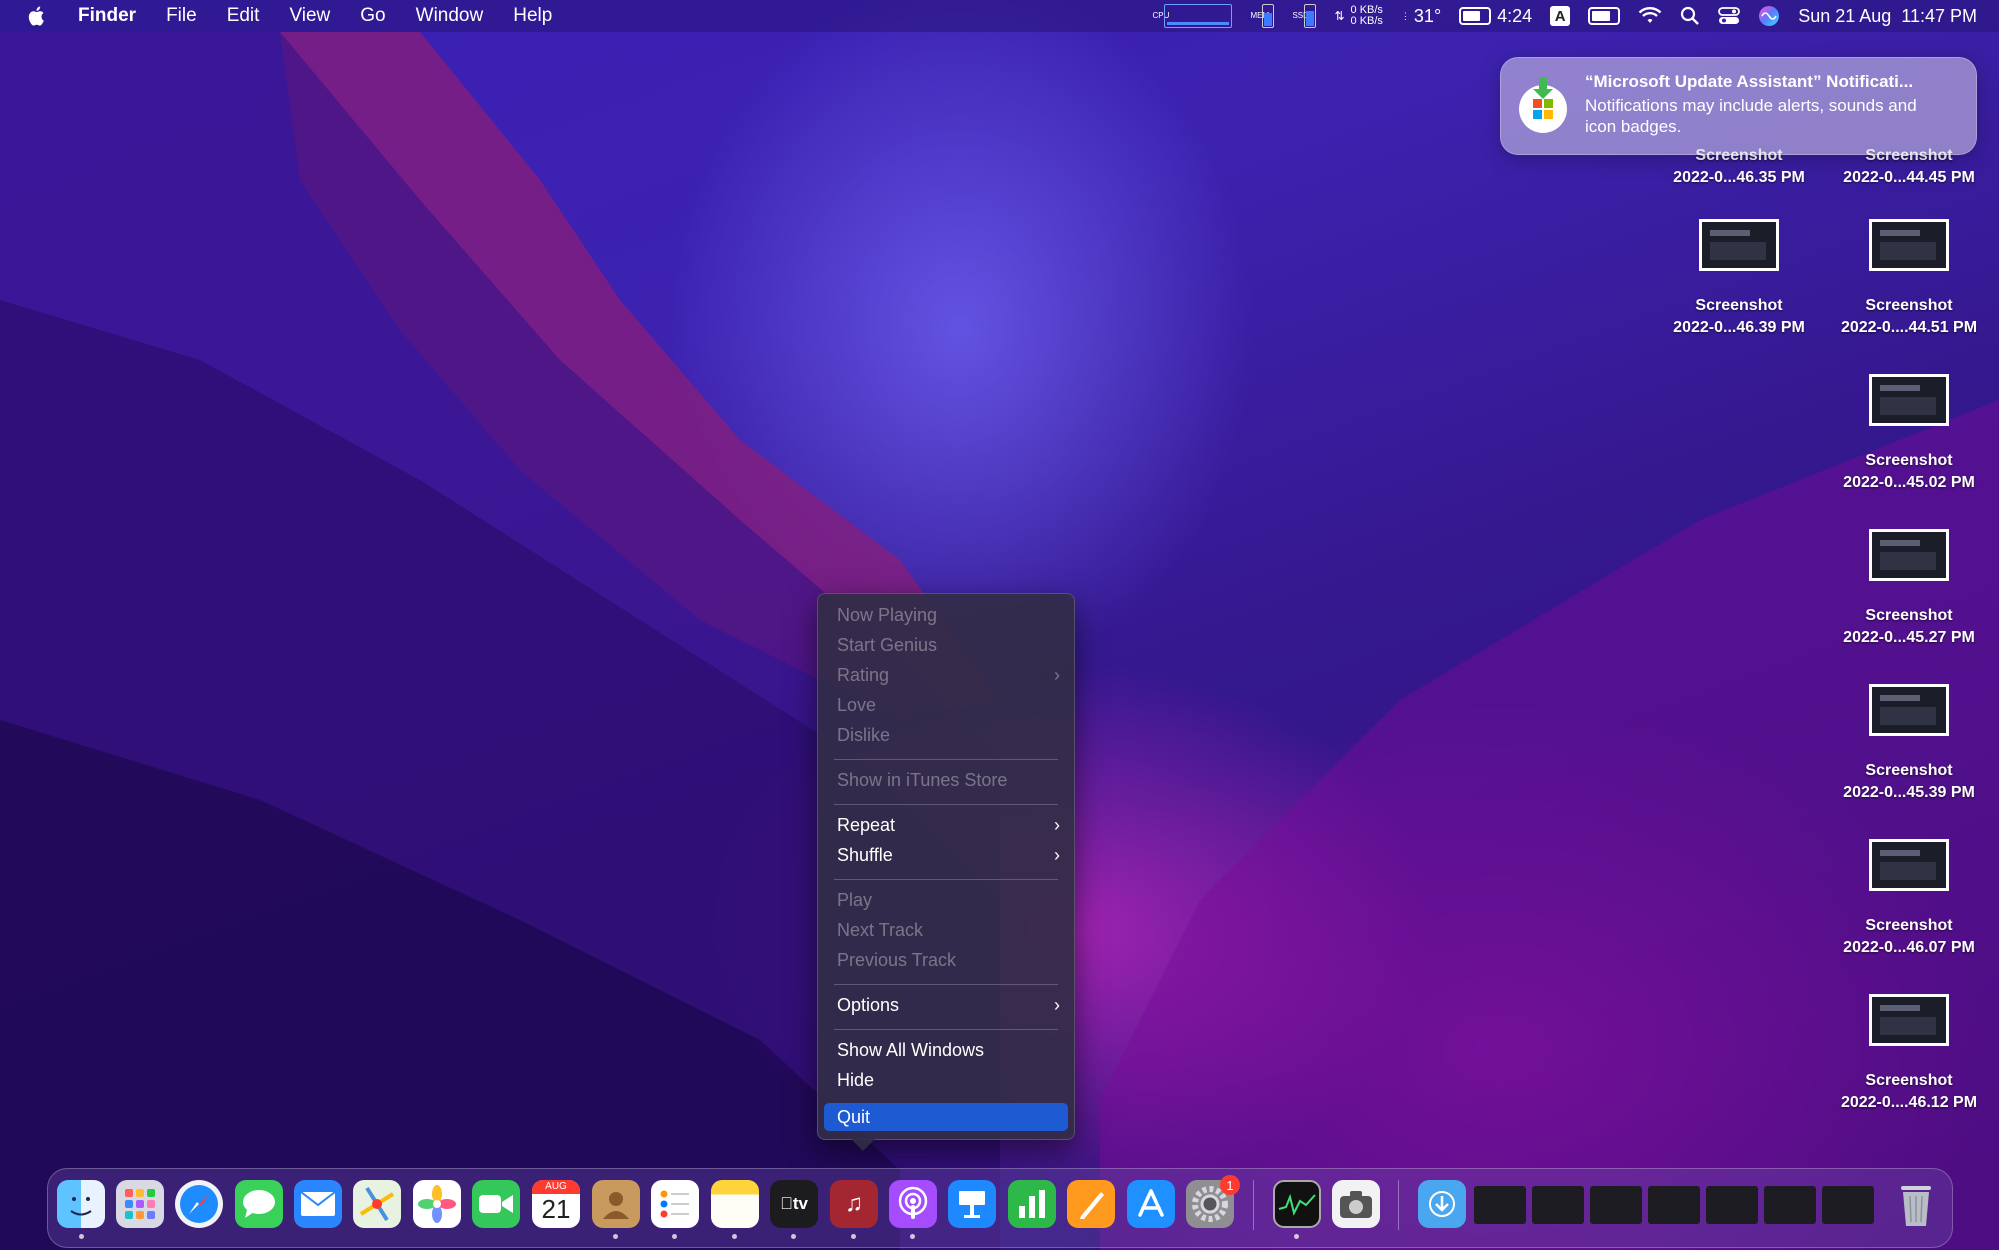 This screenshot has height=1250, width=1999. What do you see at coordinates (377, 1204) in the screenshot?
I see `dock-maps-icon` at bounding box center [377, 1204].